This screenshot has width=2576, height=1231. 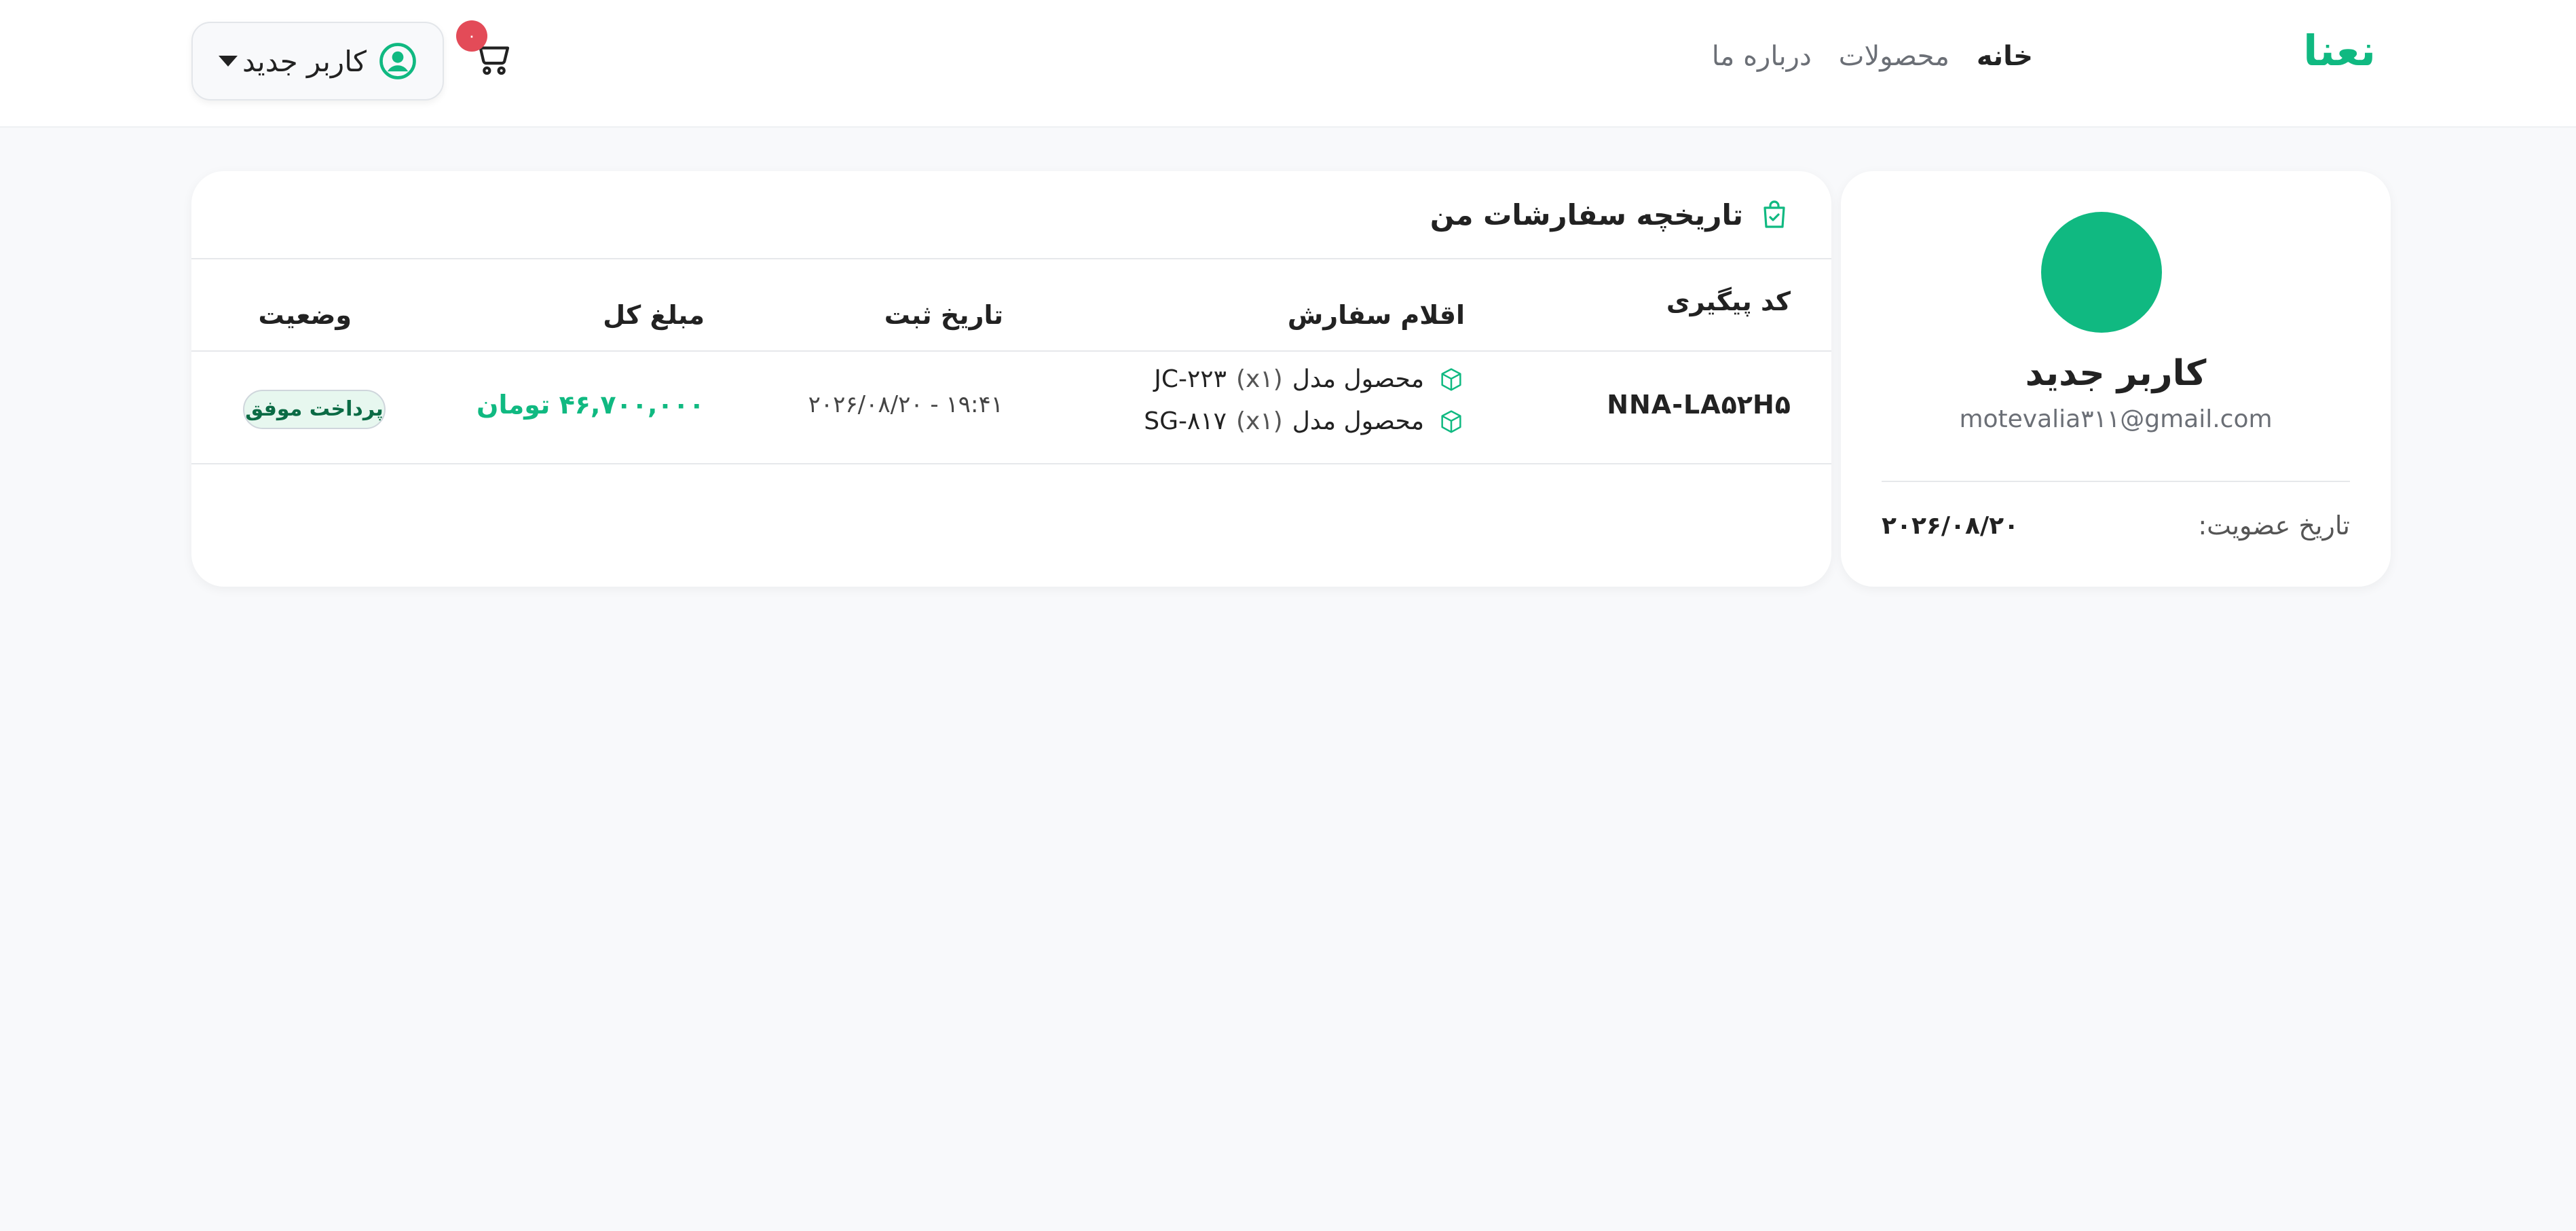 I want to click on avatar, so click(x=2101, y=272).